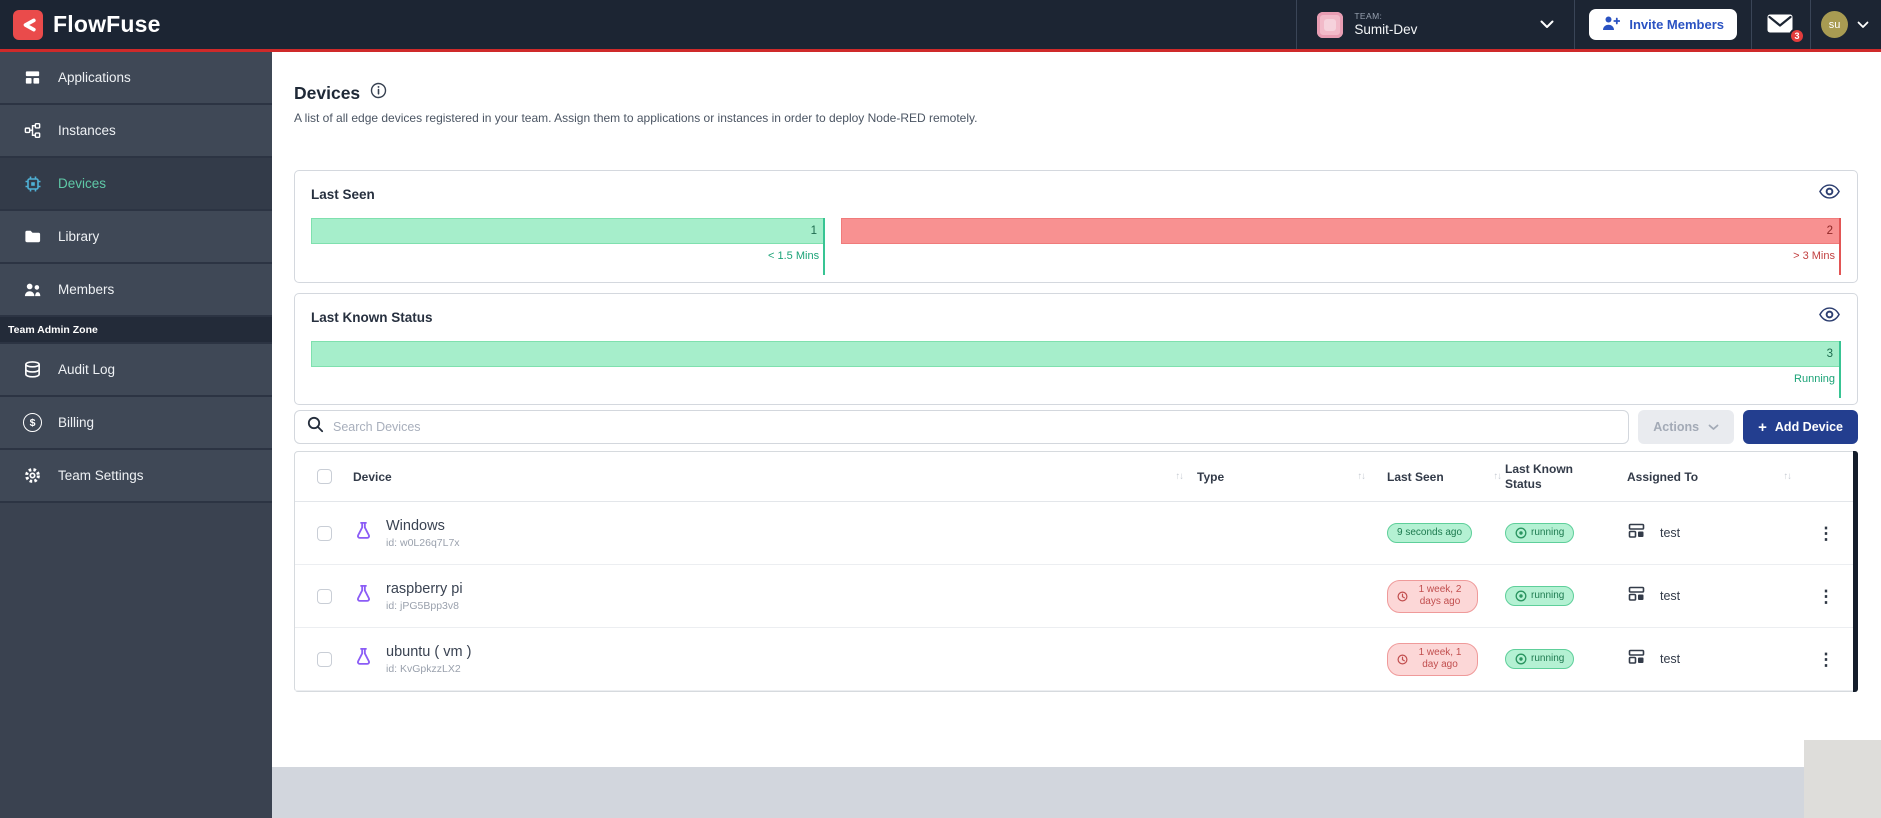  What do you see at coordinates (1588, 24) in the screenshot?
I see `navbar-right: TEAM: Sumit-Dev Invite Members 3 su` at bounding box center [1588, 24].